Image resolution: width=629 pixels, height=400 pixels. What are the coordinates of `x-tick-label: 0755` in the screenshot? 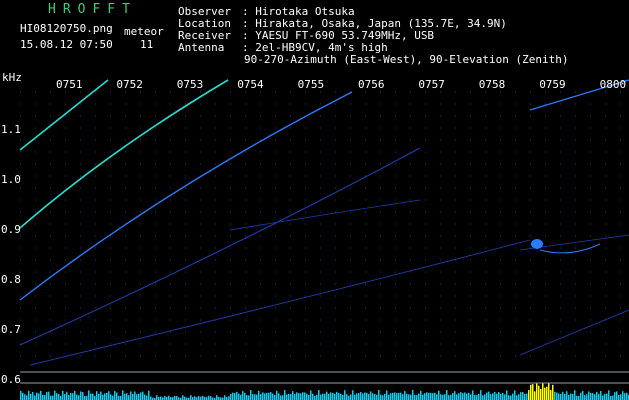 It's located at (311, 84).